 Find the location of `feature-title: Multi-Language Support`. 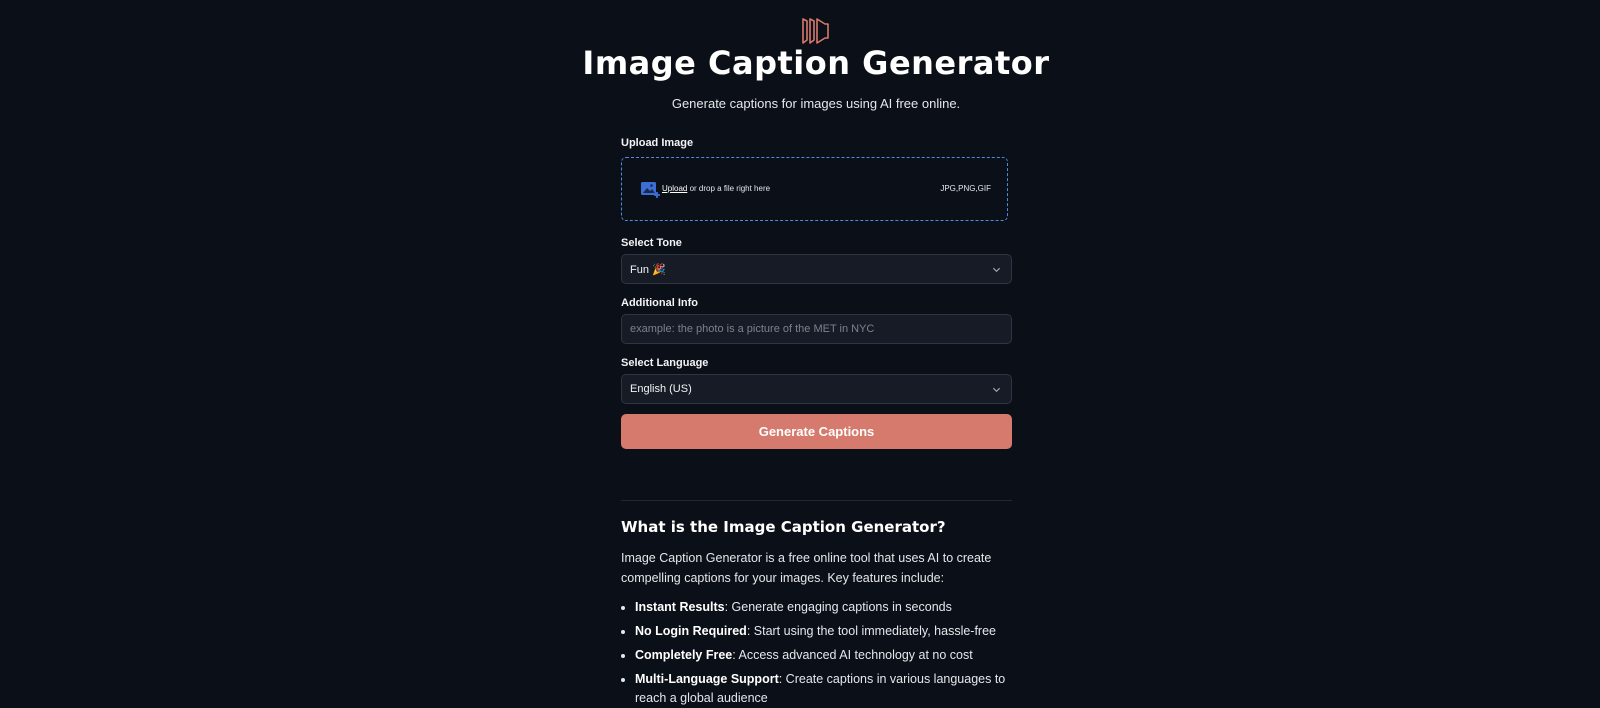

feature-title: Multi-Language Support is located at coordinates (707, 679).